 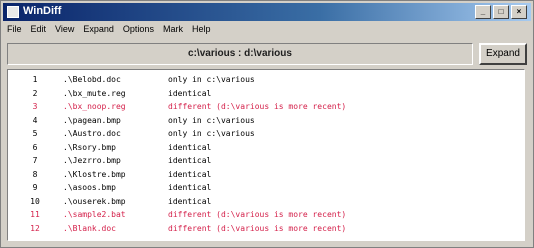 What do you see at coordinates (35, 174) in the screenshot?
I see `row-number: 8` at bounding box center [35, 174].